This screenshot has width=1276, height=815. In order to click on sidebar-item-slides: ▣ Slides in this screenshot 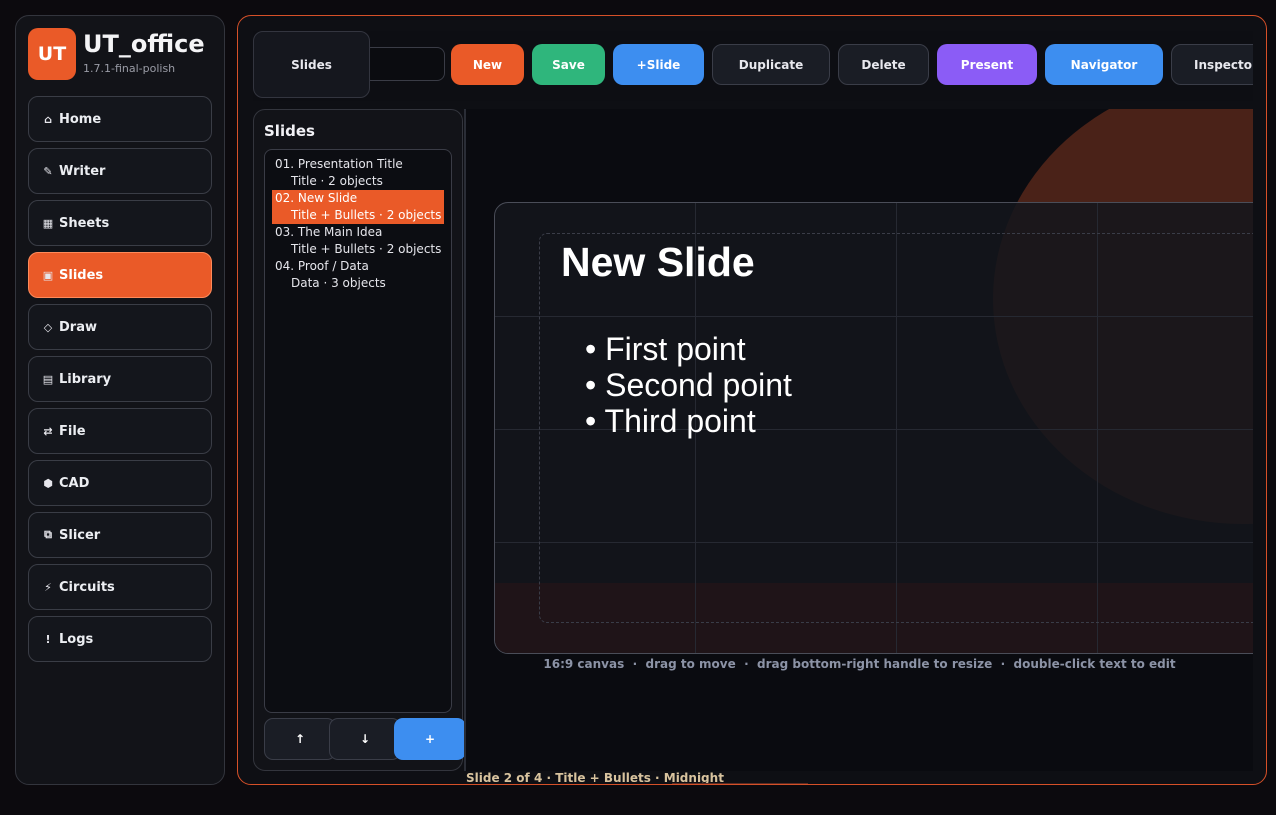, I will do `click(120, 275)`.